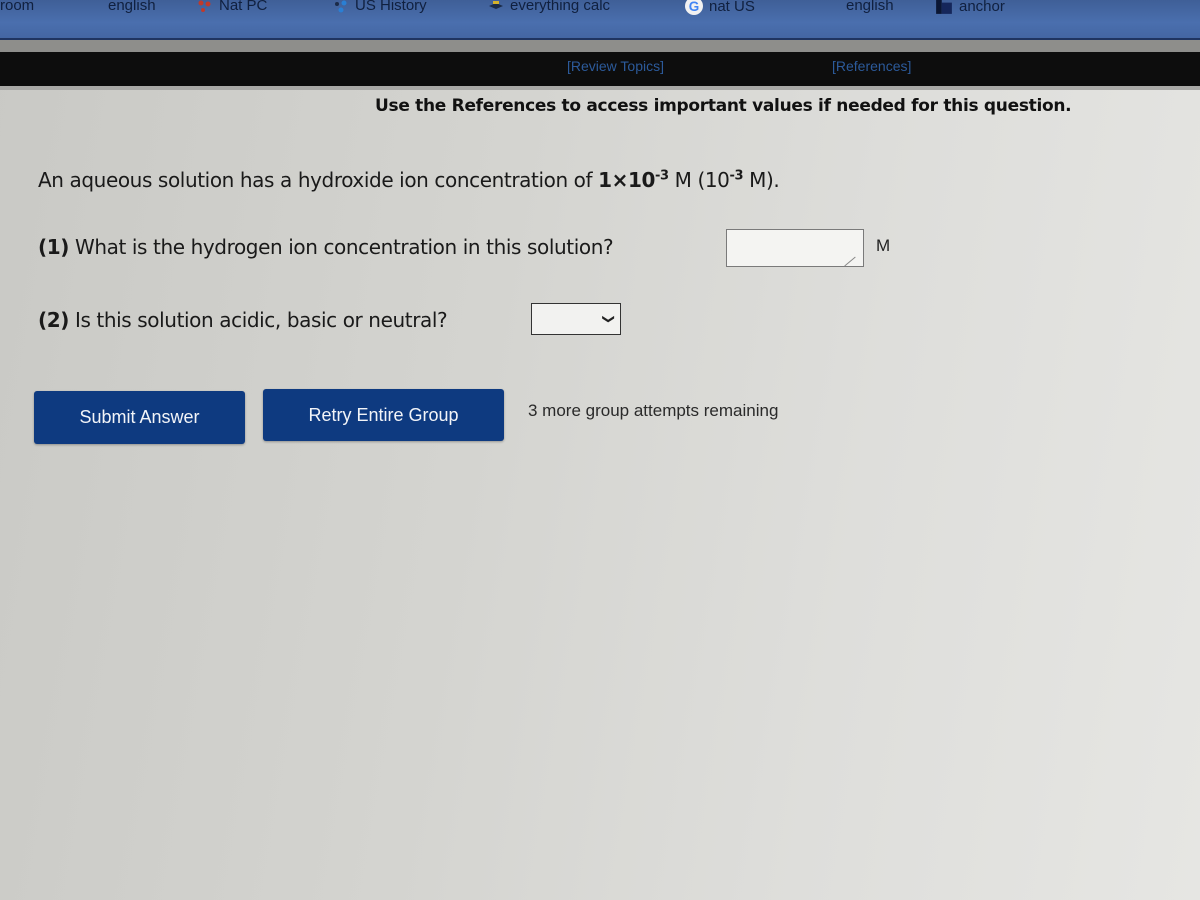 The height and width of the screenshot is (900, 1200). What do you see at coordinates (662, 176) in the screenshot?
I see `concentration-exponent: -3` at bounding box center [662, 176].